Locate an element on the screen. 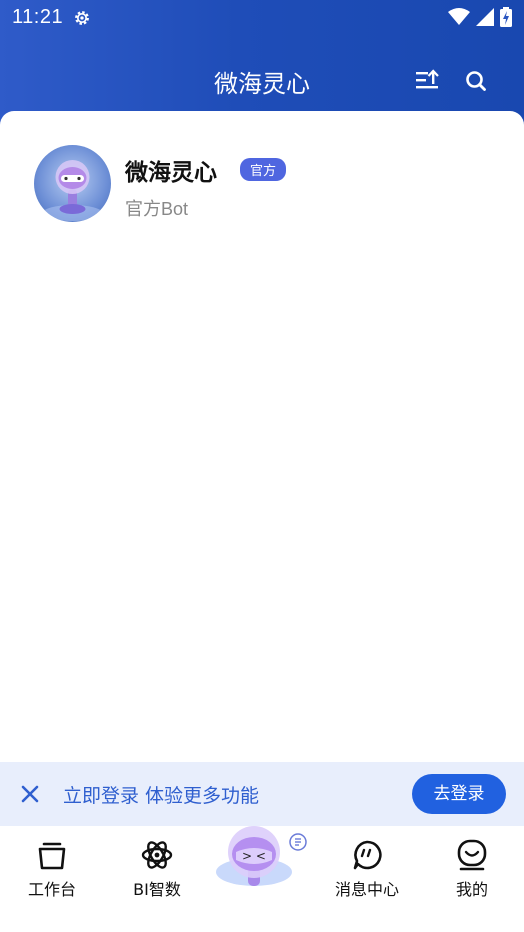 The width and height of the screenshot is (524, 932). assistant-bot-icon: > < is located at coordinates (261, 856).